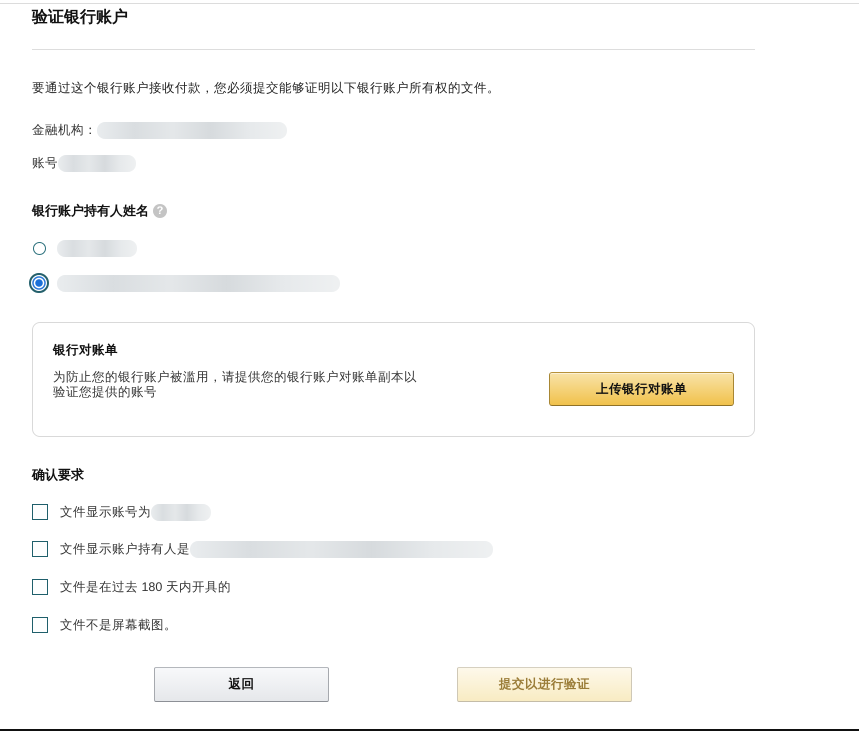 Image resolution: width=859 pixels, height=731 pixels. I want to click on card-title: 银行对账单, so click(85, 350).